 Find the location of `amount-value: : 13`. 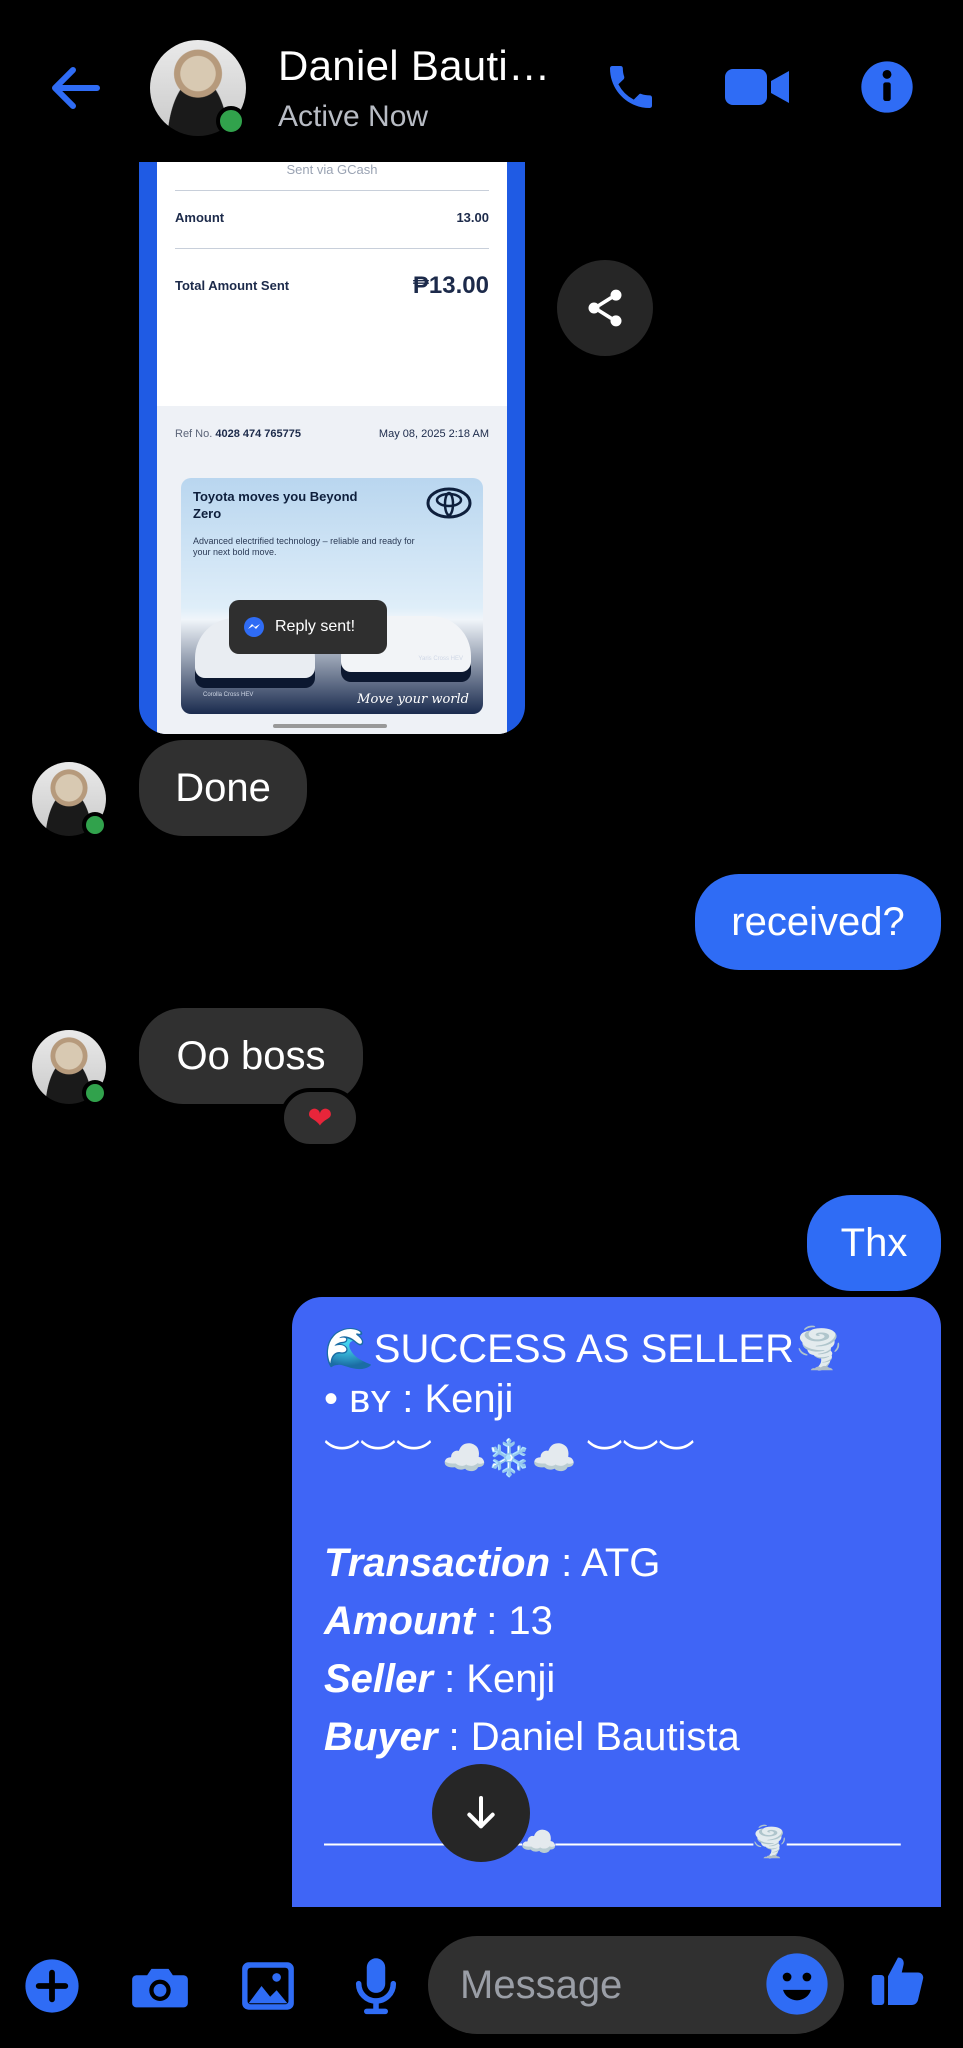

amount-value: : 13 is located at coordinates (514, 1621).